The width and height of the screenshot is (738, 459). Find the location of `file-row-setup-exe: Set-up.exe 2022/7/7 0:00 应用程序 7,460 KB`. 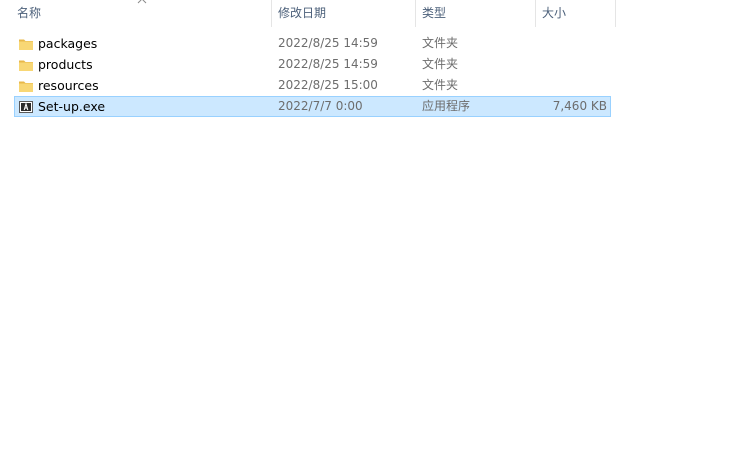

file-row-setup-exe: Set-up.exe 2022/7/7 0:00 应用程序 7,460 KB is located at coordinates (312, 106).